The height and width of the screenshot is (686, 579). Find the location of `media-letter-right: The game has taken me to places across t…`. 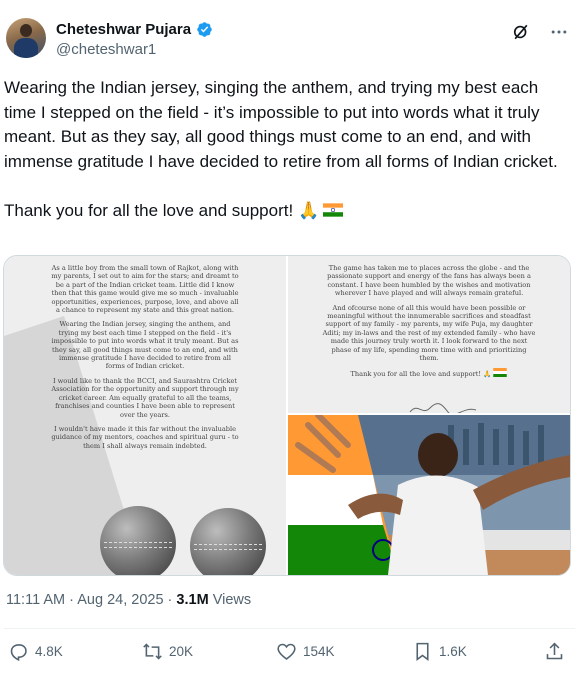

media-letter-right: The game has taken me to places across t… is located at coordinates (429, 334).